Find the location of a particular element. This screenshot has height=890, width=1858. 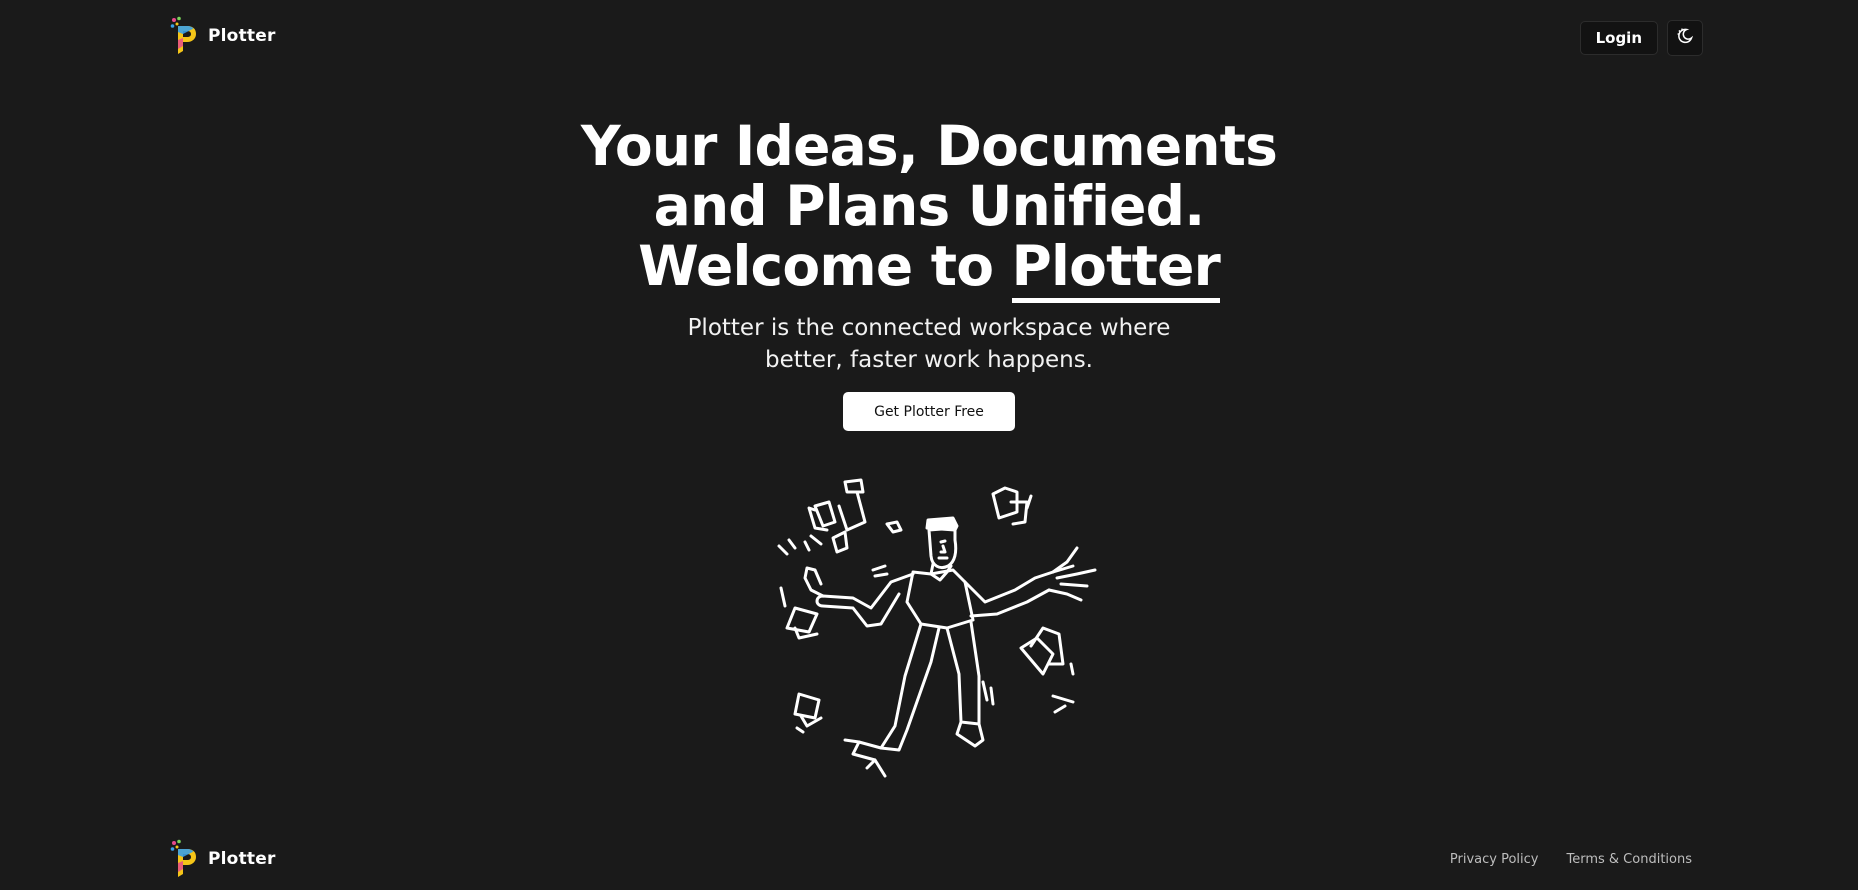

headline-line-2: and Plans Unified. is located at coordinates (929, 206).